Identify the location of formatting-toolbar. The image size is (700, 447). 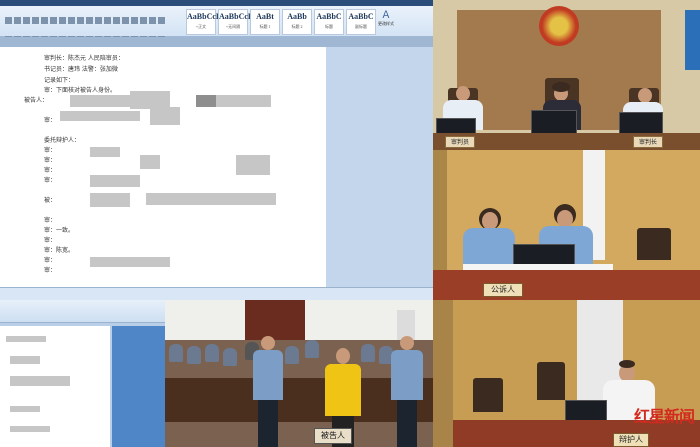
(92, 26).